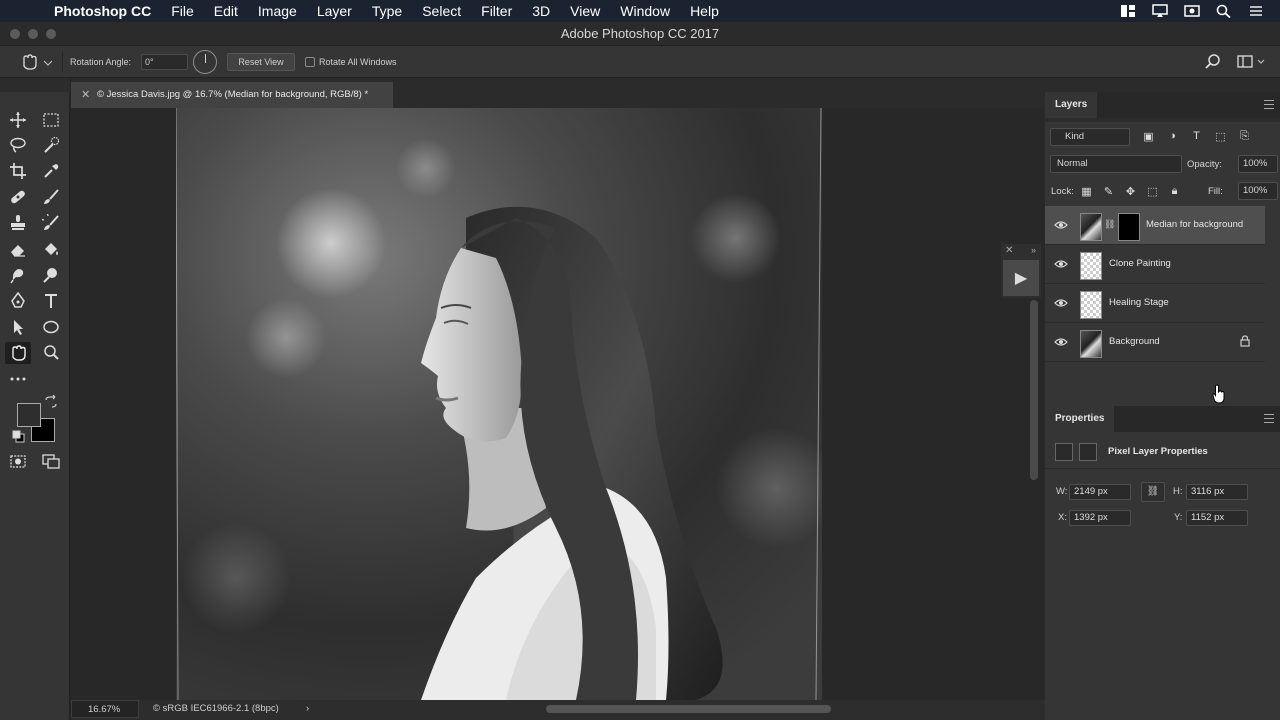 The height and width of the screenshot is (720, 1280). What do you see at coordinates (51, 461) in the screenshot?
I see `screen-mode-icon` at bounding box center [51, 461].